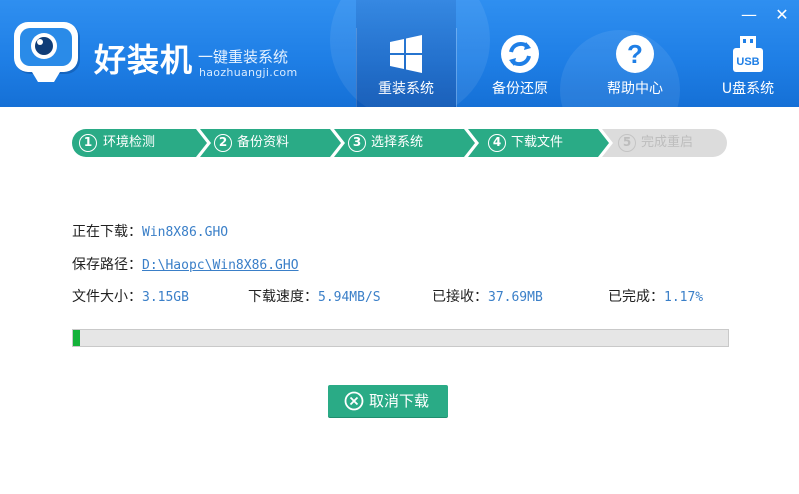  Describe the element at coordinates (515, 297) in the screenshot. I see `received-value: 37.69MB` at that location.